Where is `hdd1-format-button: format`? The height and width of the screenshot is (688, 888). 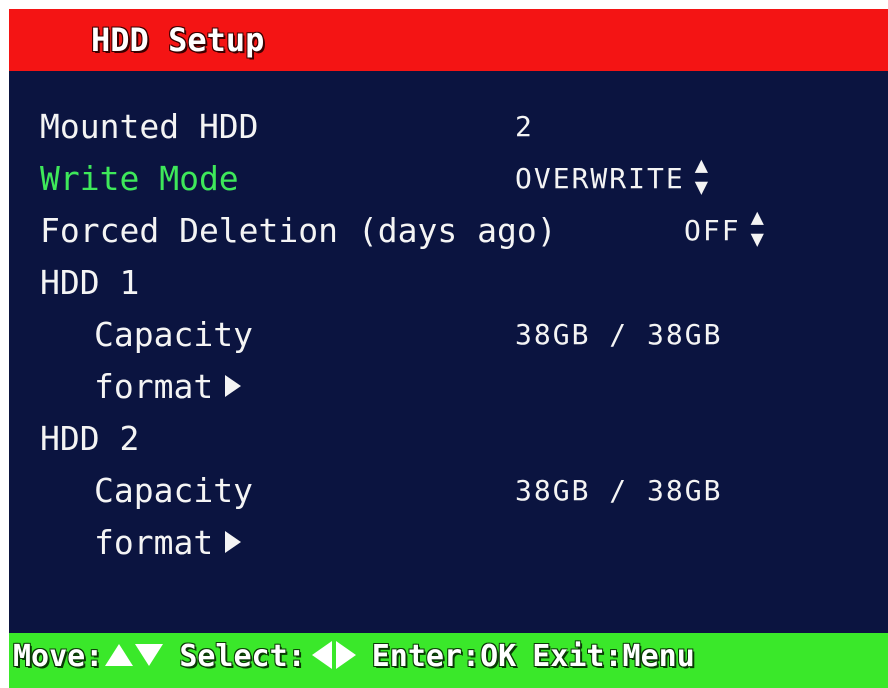
hdd1-format-button: format is located at coordinates (168, 387).